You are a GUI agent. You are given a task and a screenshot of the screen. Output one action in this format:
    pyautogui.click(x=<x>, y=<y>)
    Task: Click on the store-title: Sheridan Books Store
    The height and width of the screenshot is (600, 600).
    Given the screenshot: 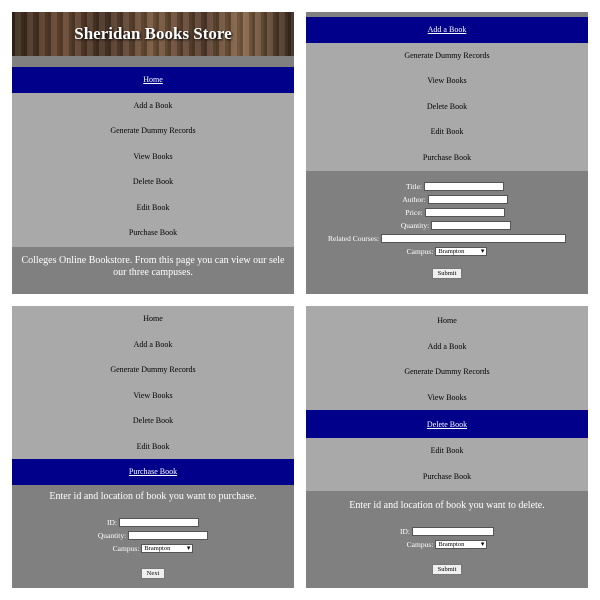 What is the action you would take?
    pyautogui.click(x=153, y=33)
    